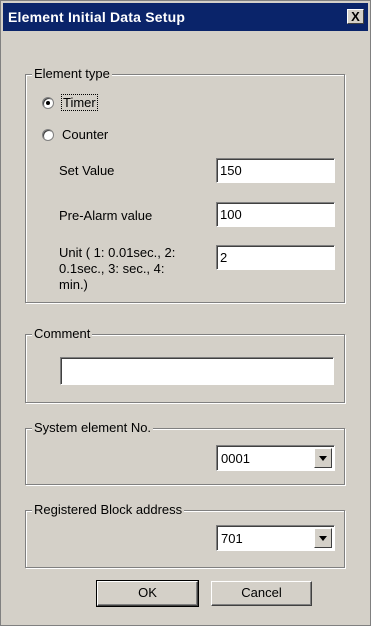  What do you see at coordinates (62, 334) in the screenshot?
I see `comment-legend: Comment` at bounding box center [62, 334].